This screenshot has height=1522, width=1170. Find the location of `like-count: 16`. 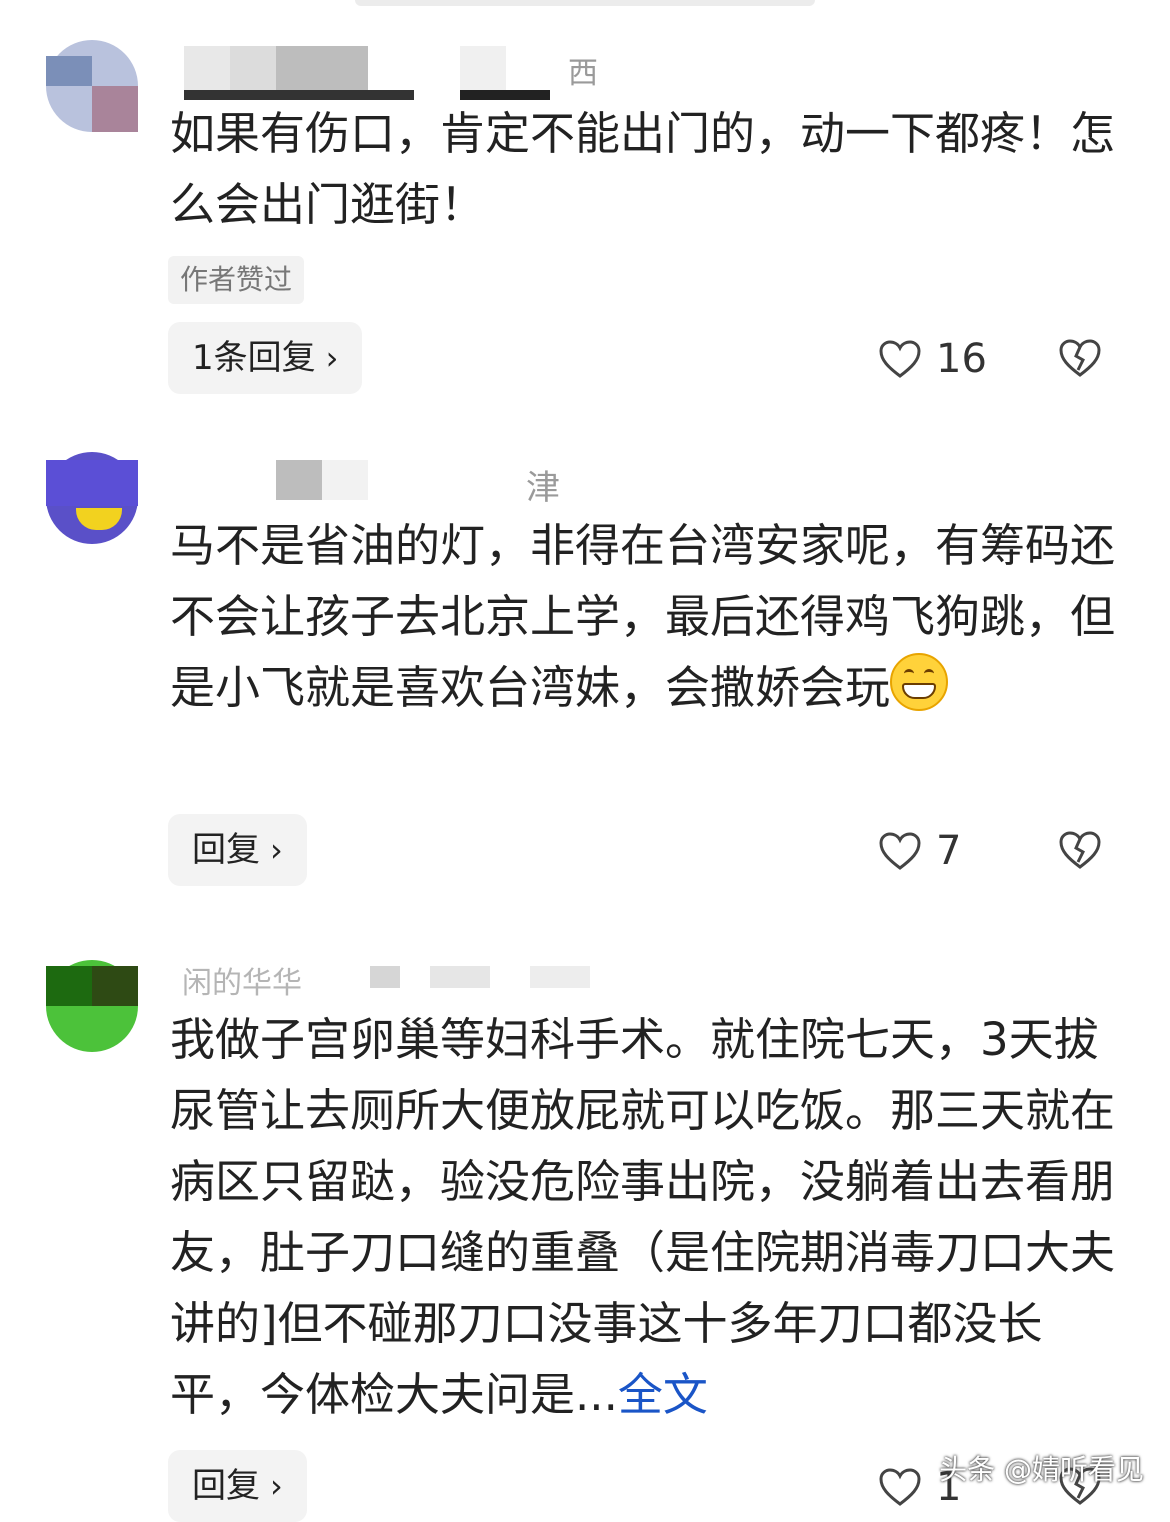

like-count: 16 is located at coordinates (961, 359).